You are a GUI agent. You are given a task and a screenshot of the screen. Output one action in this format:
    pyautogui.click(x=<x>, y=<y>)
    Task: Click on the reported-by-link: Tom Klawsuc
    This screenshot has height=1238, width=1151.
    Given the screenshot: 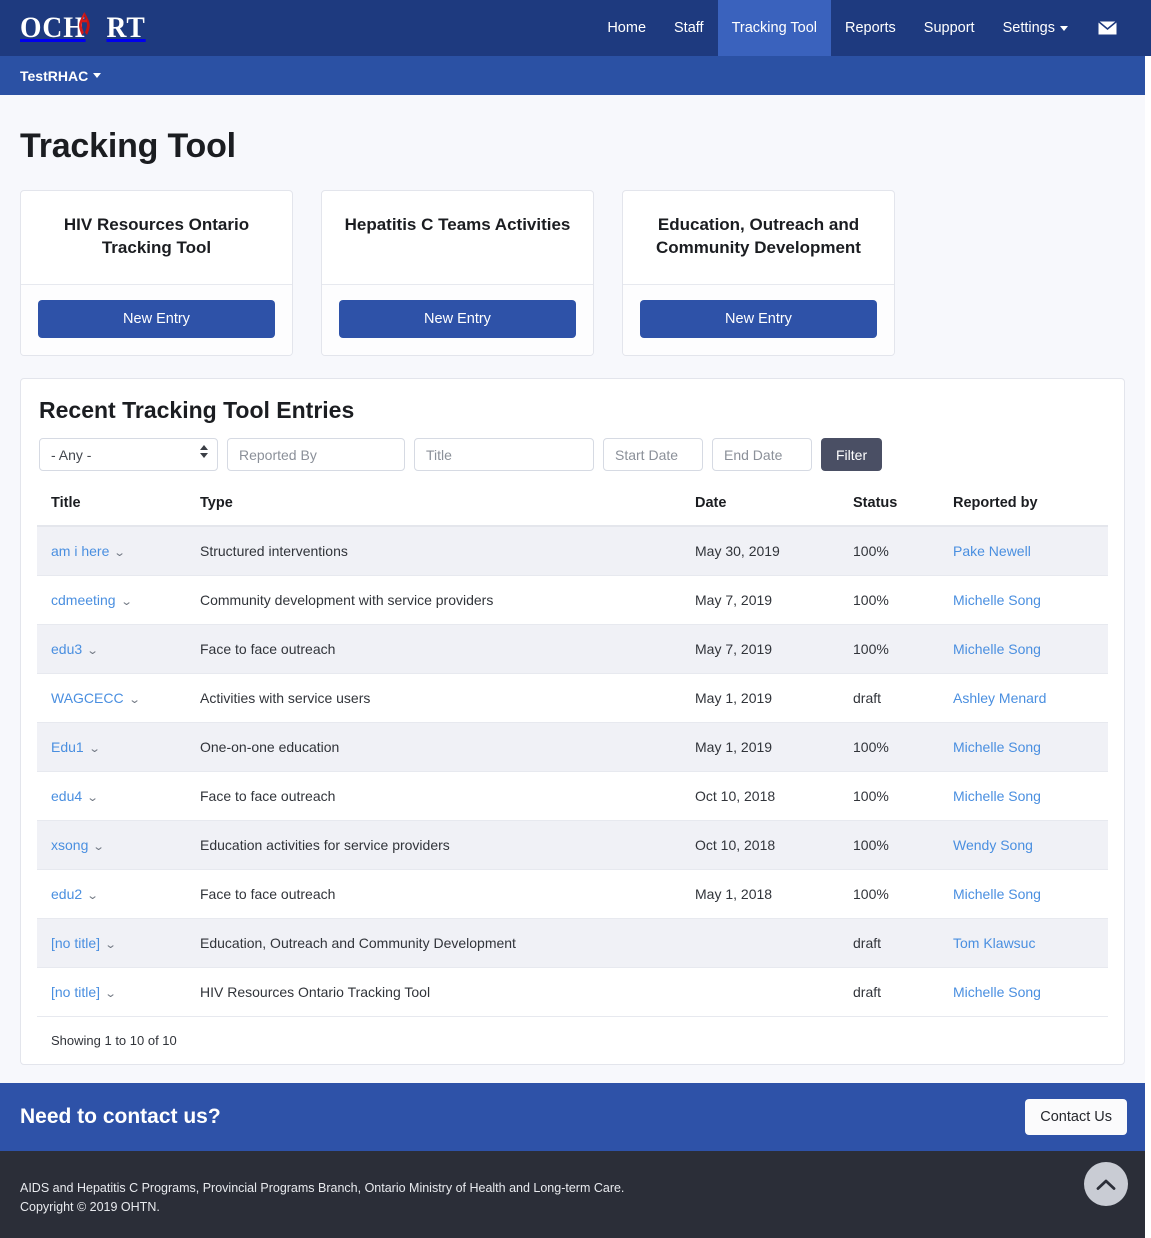 What is the action you would take?
    pyautogui.click(x=994, y=943)
    